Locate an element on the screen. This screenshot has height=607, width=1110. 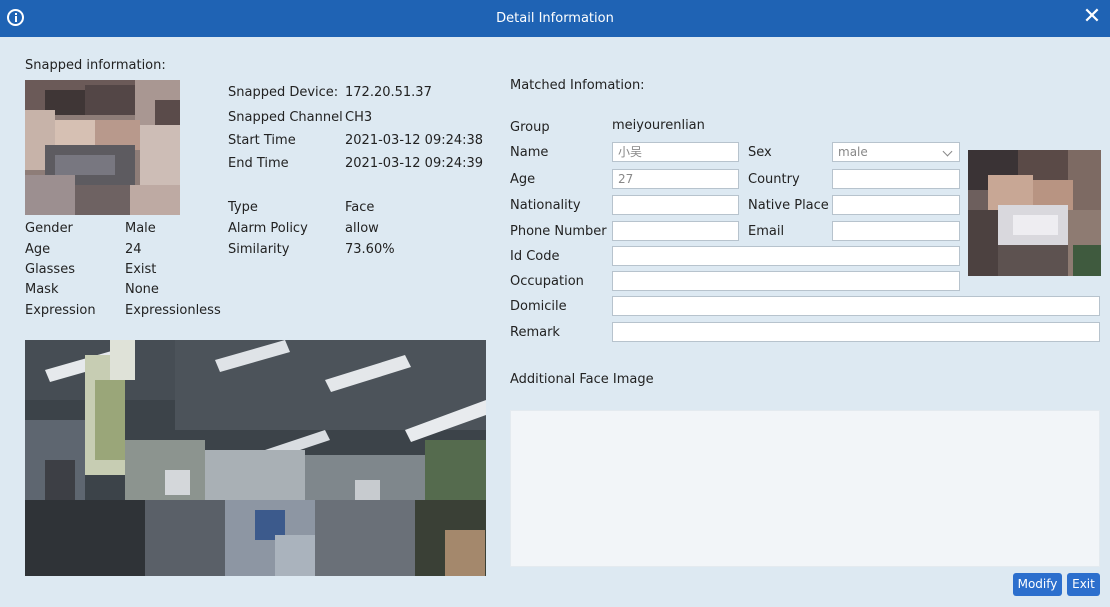
type-label: Type is located at coordinates (243, 207).